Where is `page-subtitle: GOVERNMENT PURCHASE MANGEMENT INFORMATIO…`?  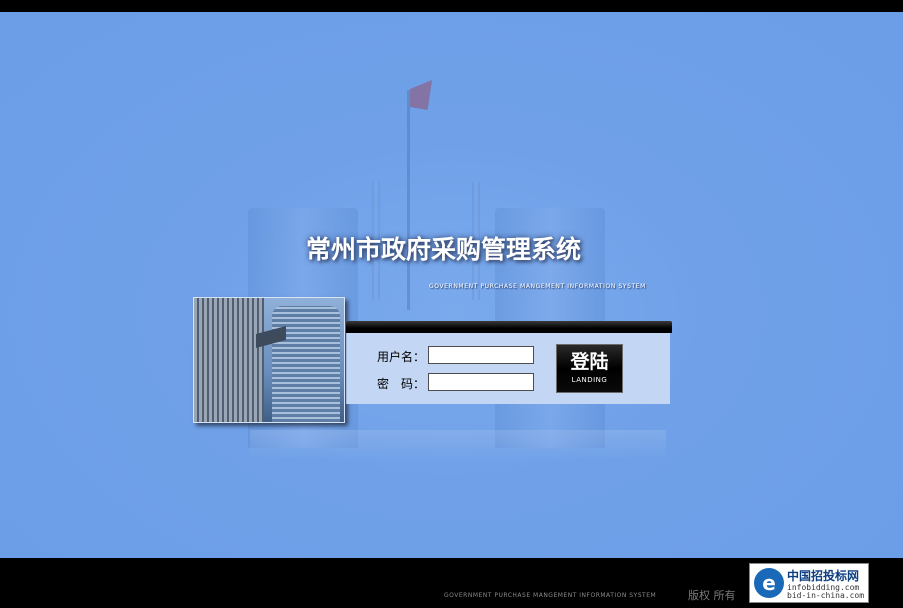 page-subtitle: GOVERNMENT PURCHASE MANGEMENT INFORMATIO… is located at coordinates (537, 286).